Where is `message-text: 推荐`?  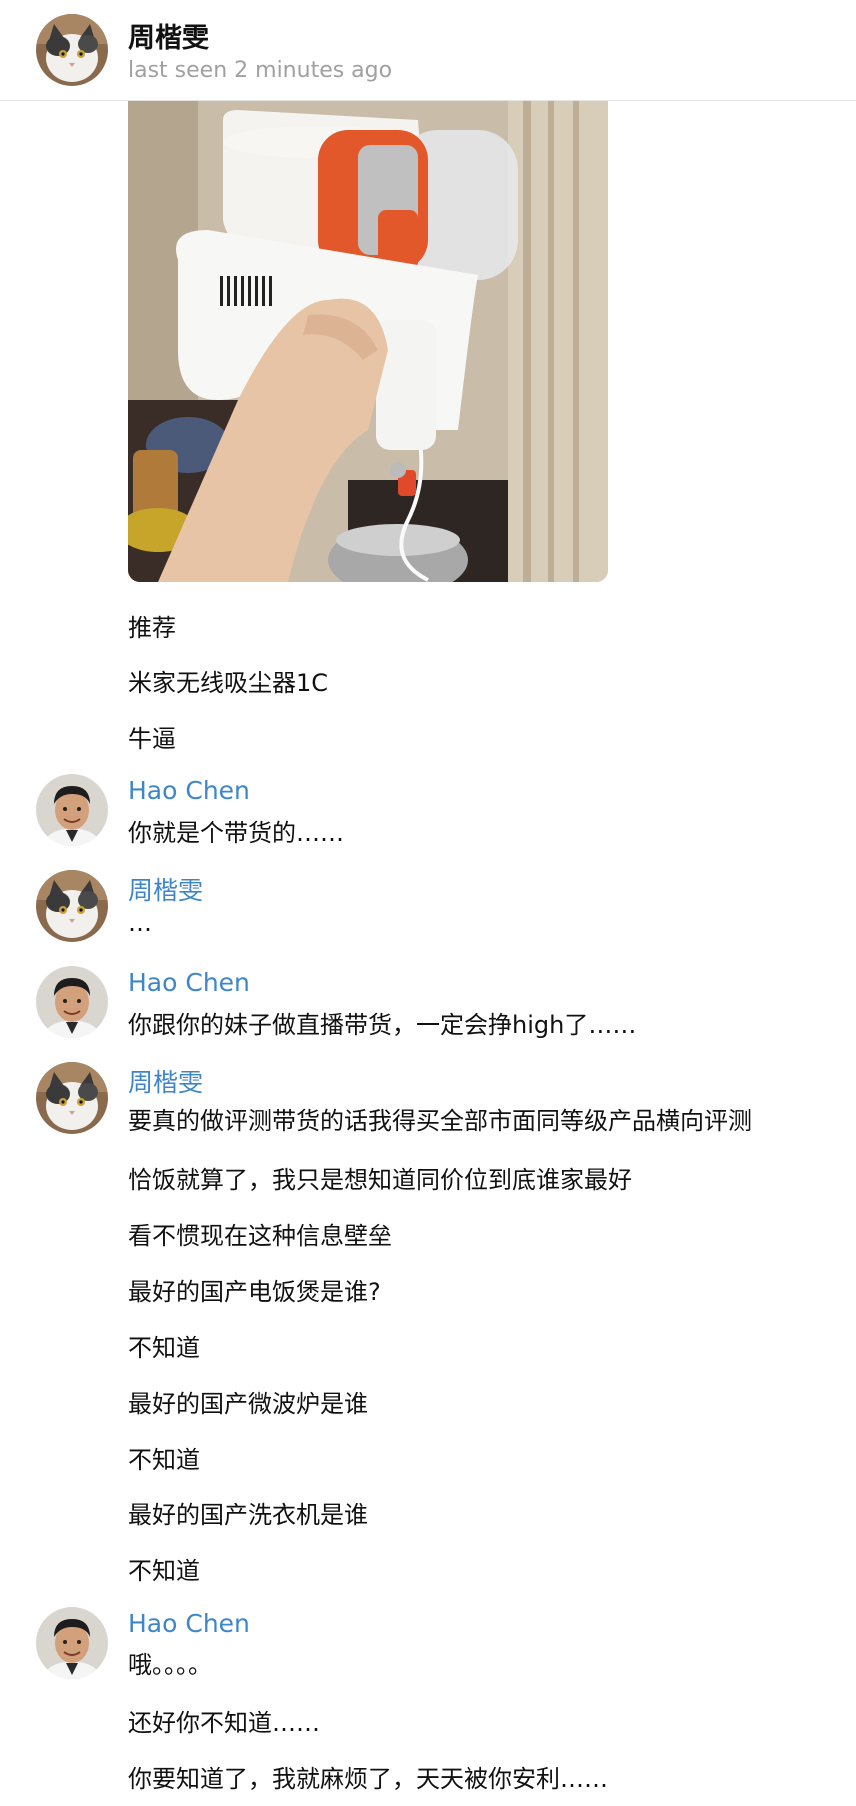
message-text: 推荐 is located at coordinates (152, 628).